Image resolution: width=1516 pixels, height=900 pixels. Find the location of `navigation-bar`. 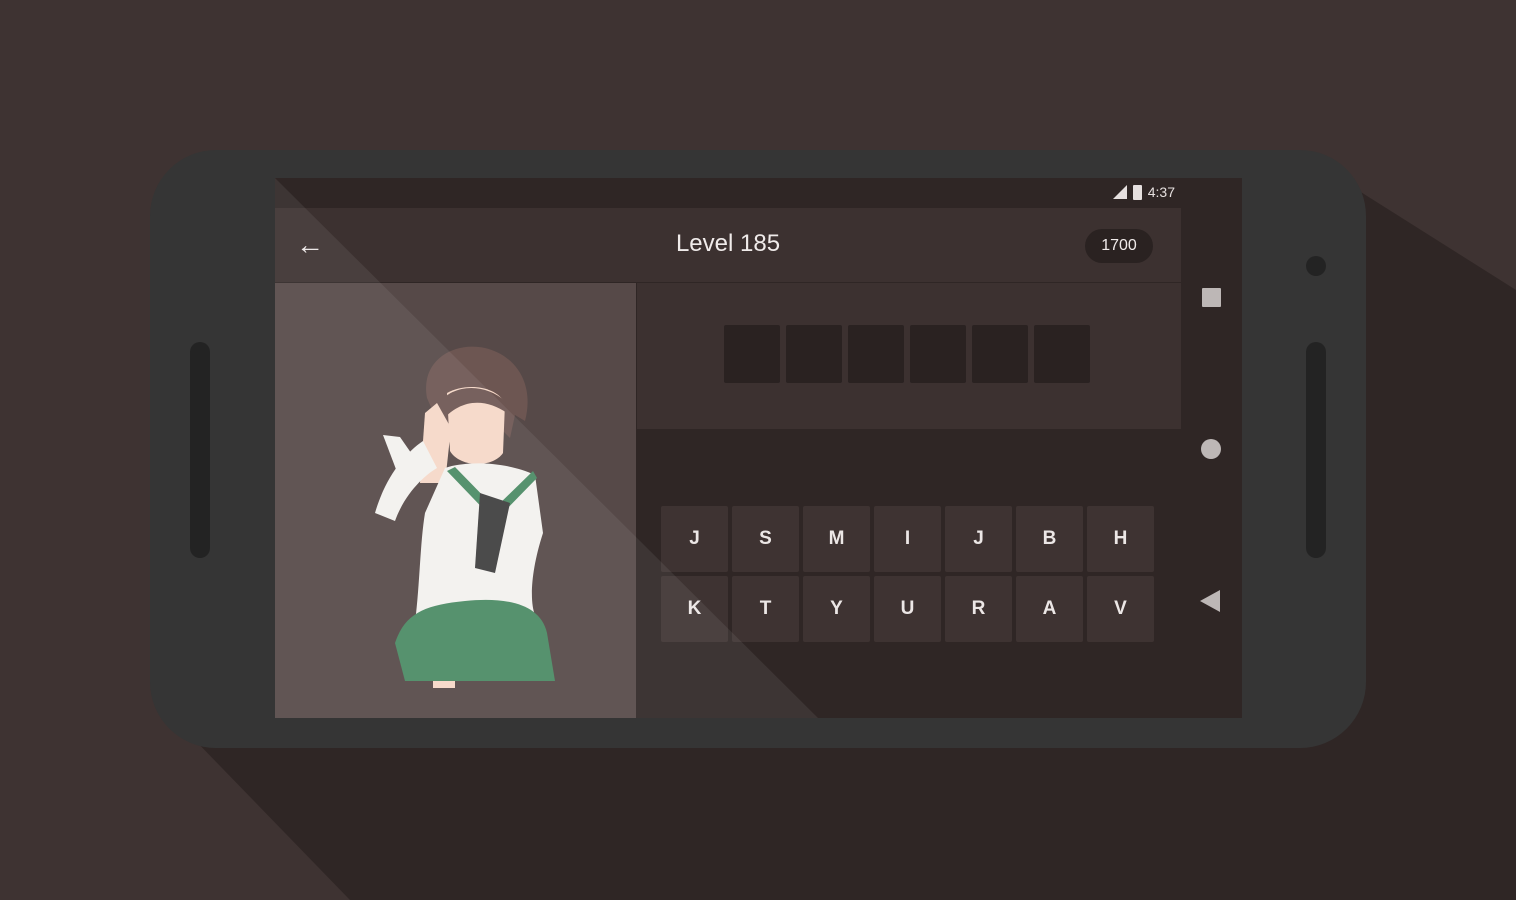

navigation-bar is located at coordinates (1211, 448).